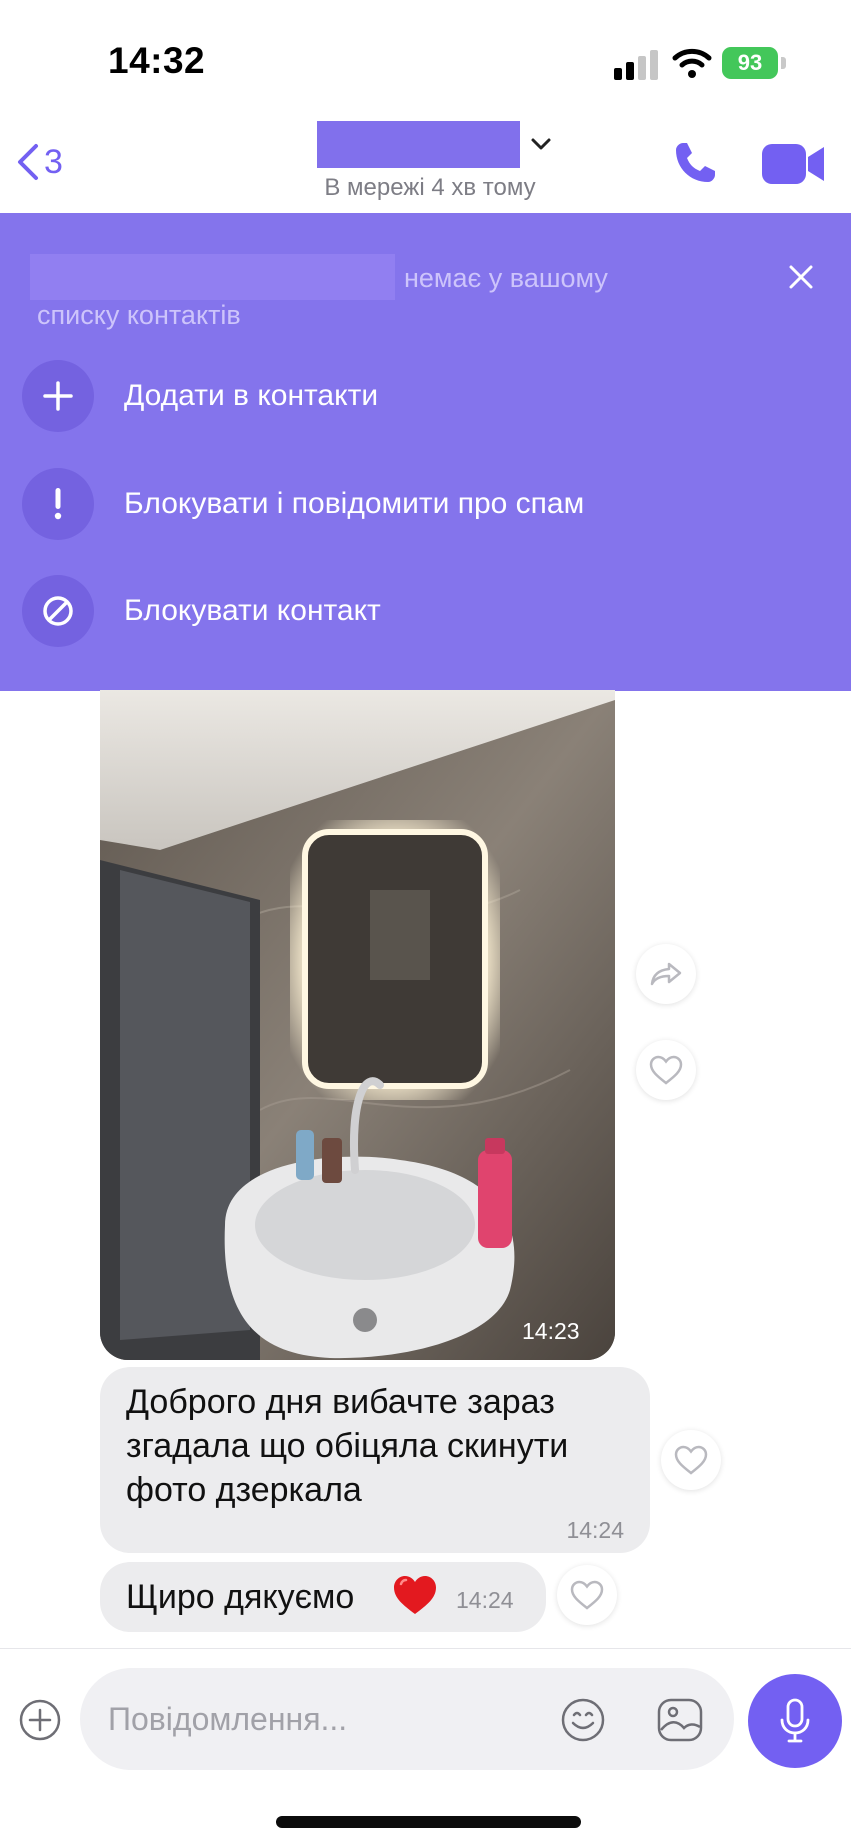  I want to click on block-and-report-spam-label: Блокувати і повідомити про спам, so click(354, 503).